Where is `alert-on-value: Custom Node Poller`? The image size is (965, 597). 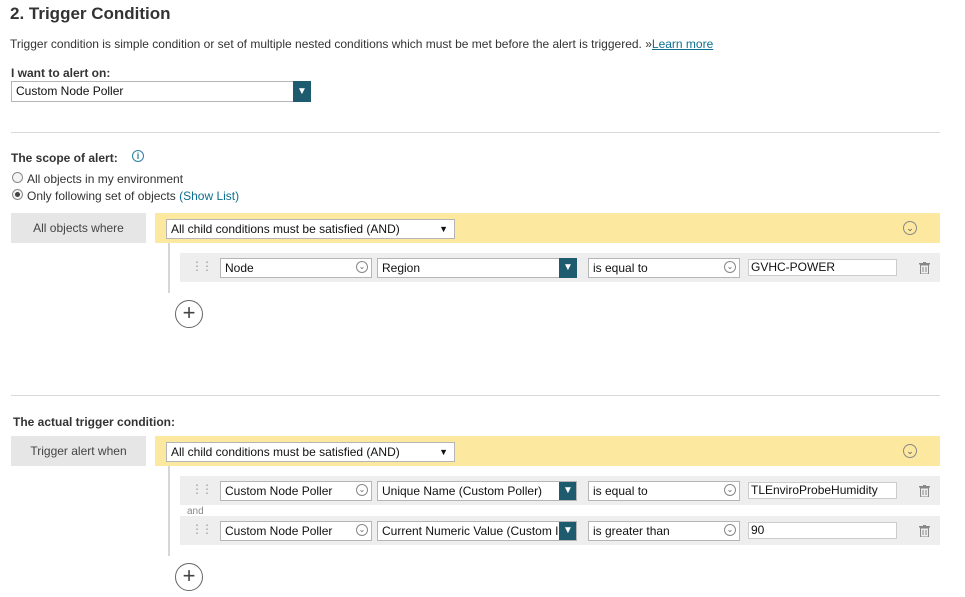
alert-on-value: Custom Node Poller is located at coordinates (70, 91).